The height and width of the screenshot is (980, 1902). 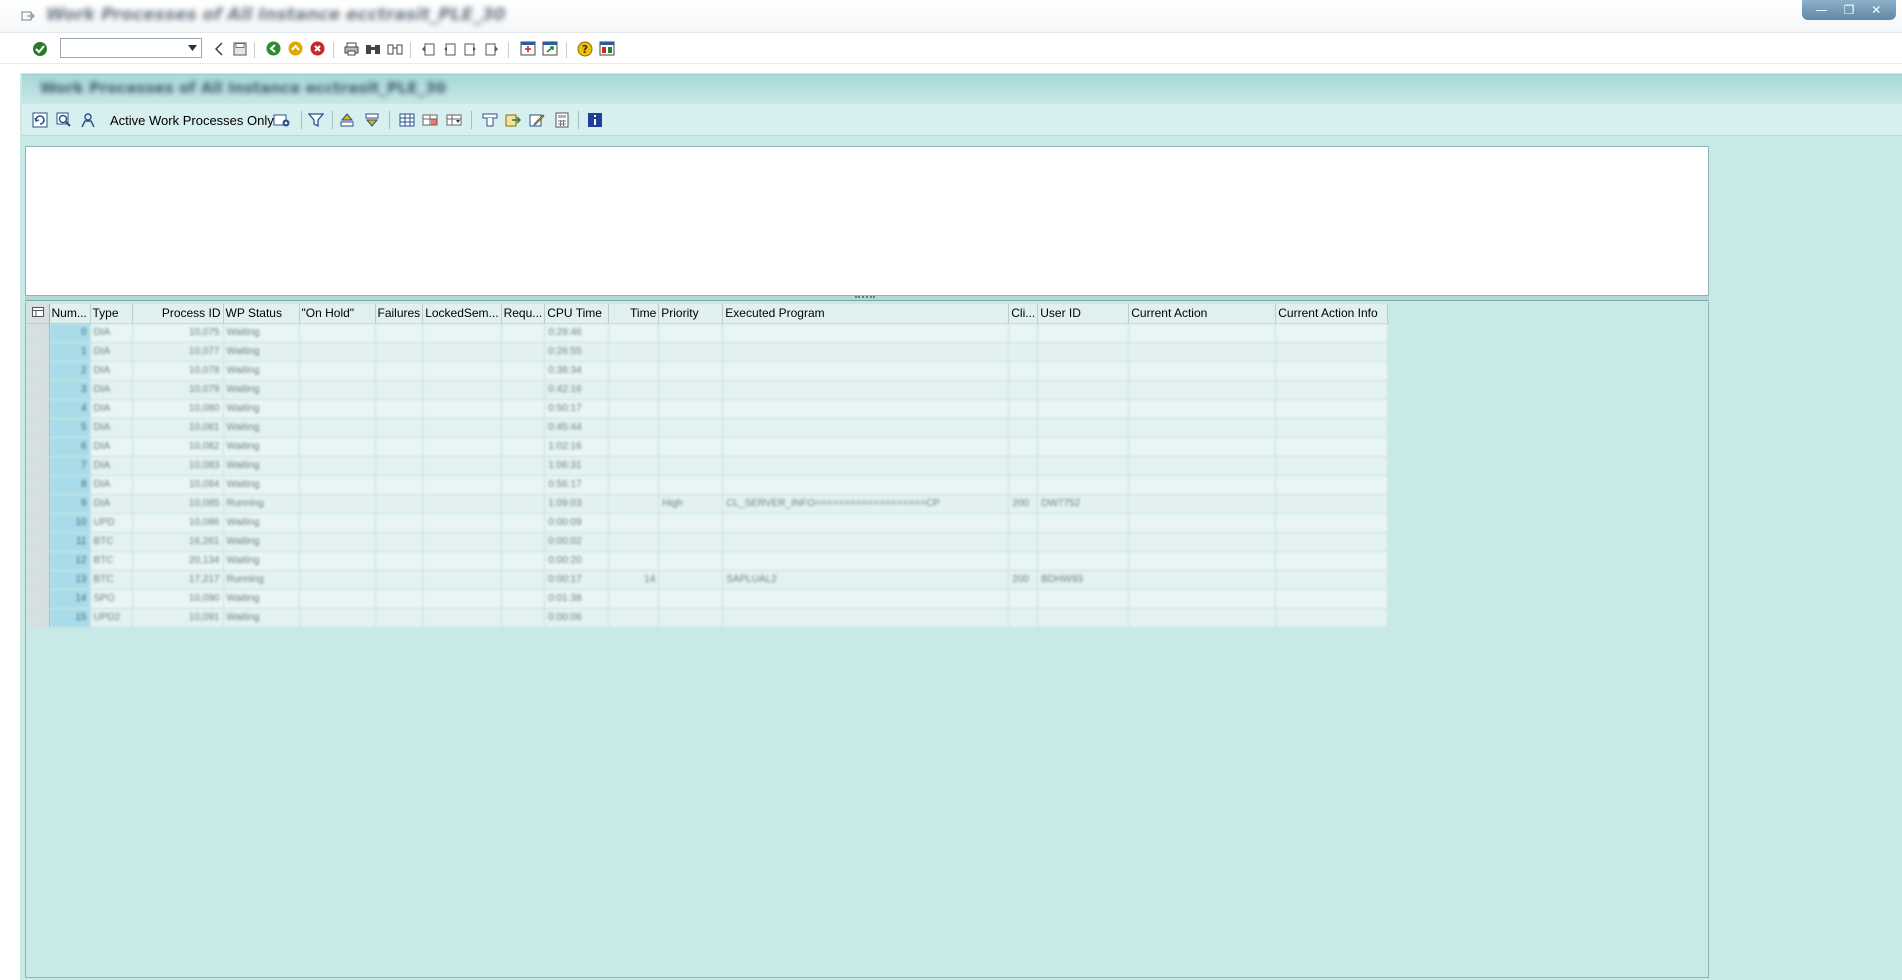 What do you see at coordinates (218, 48) in the screenshot?
I see `back-icon` at bounding box center [218, 48].